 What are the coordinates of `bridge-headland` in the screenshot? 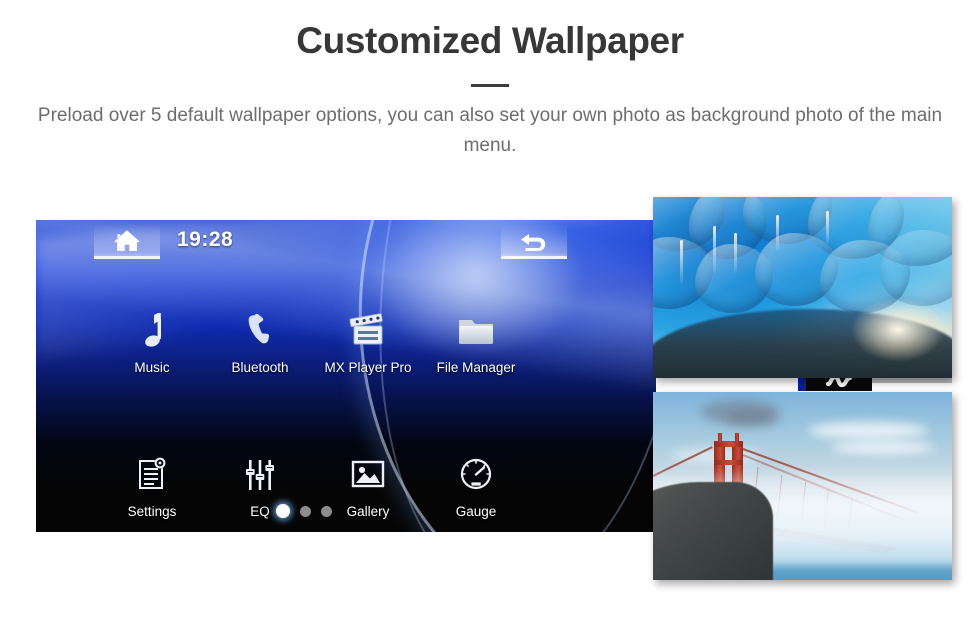 It's located at (713, 531).